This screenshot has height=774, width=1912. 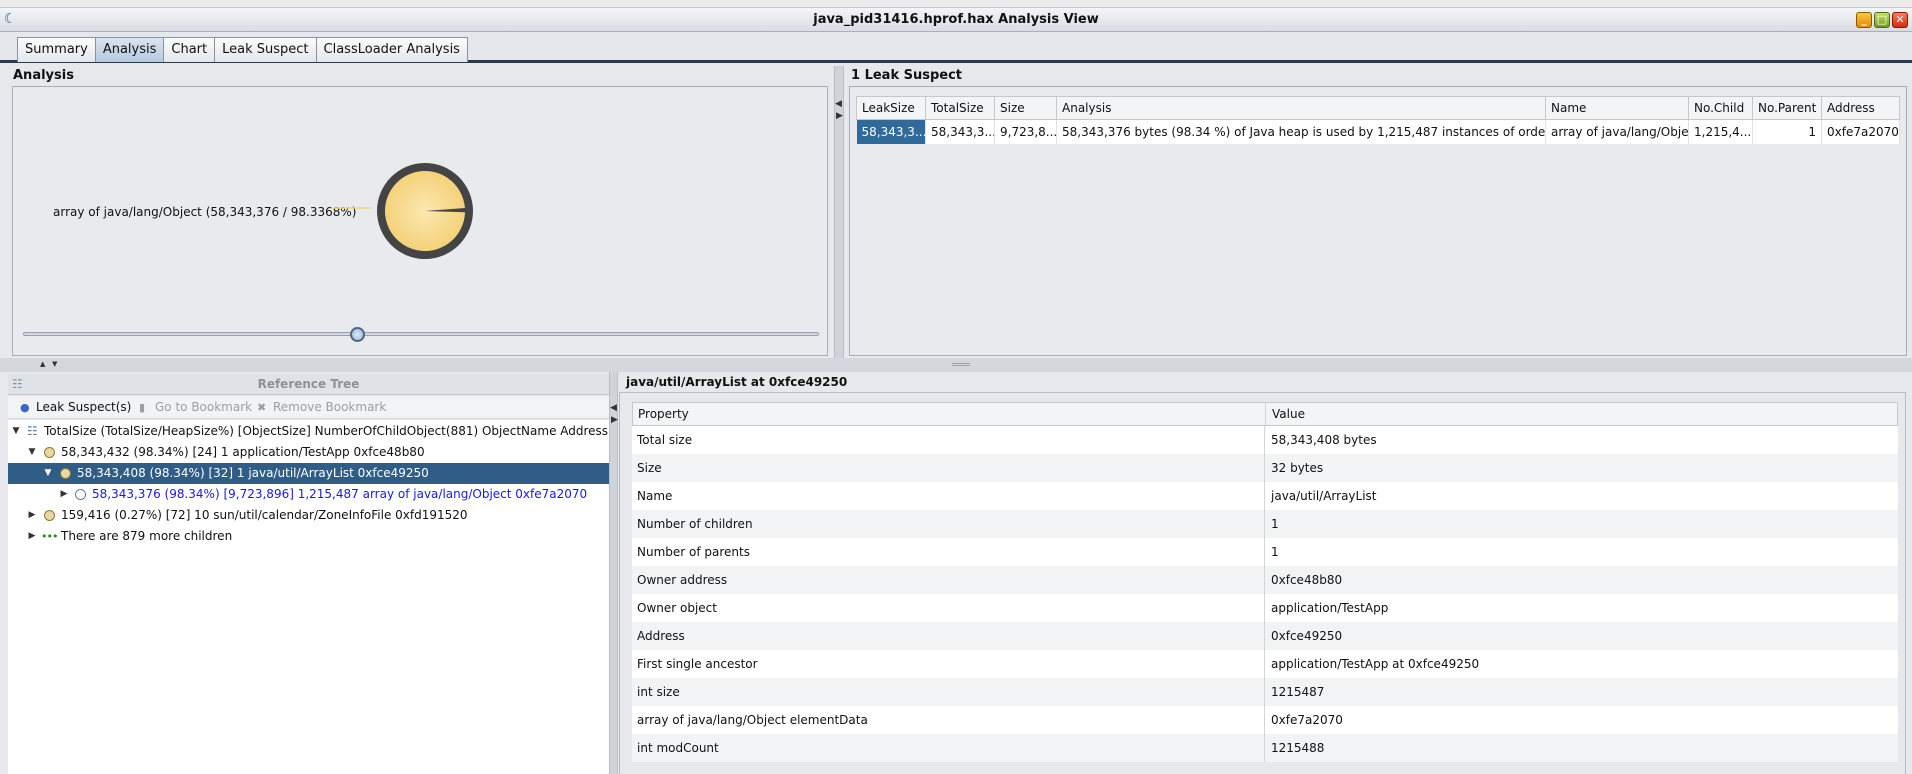 What do you see at coordinates (129, 49) in the screenshot?
I see `tab-analysis: Analysis` at bounding box center [129, 49].